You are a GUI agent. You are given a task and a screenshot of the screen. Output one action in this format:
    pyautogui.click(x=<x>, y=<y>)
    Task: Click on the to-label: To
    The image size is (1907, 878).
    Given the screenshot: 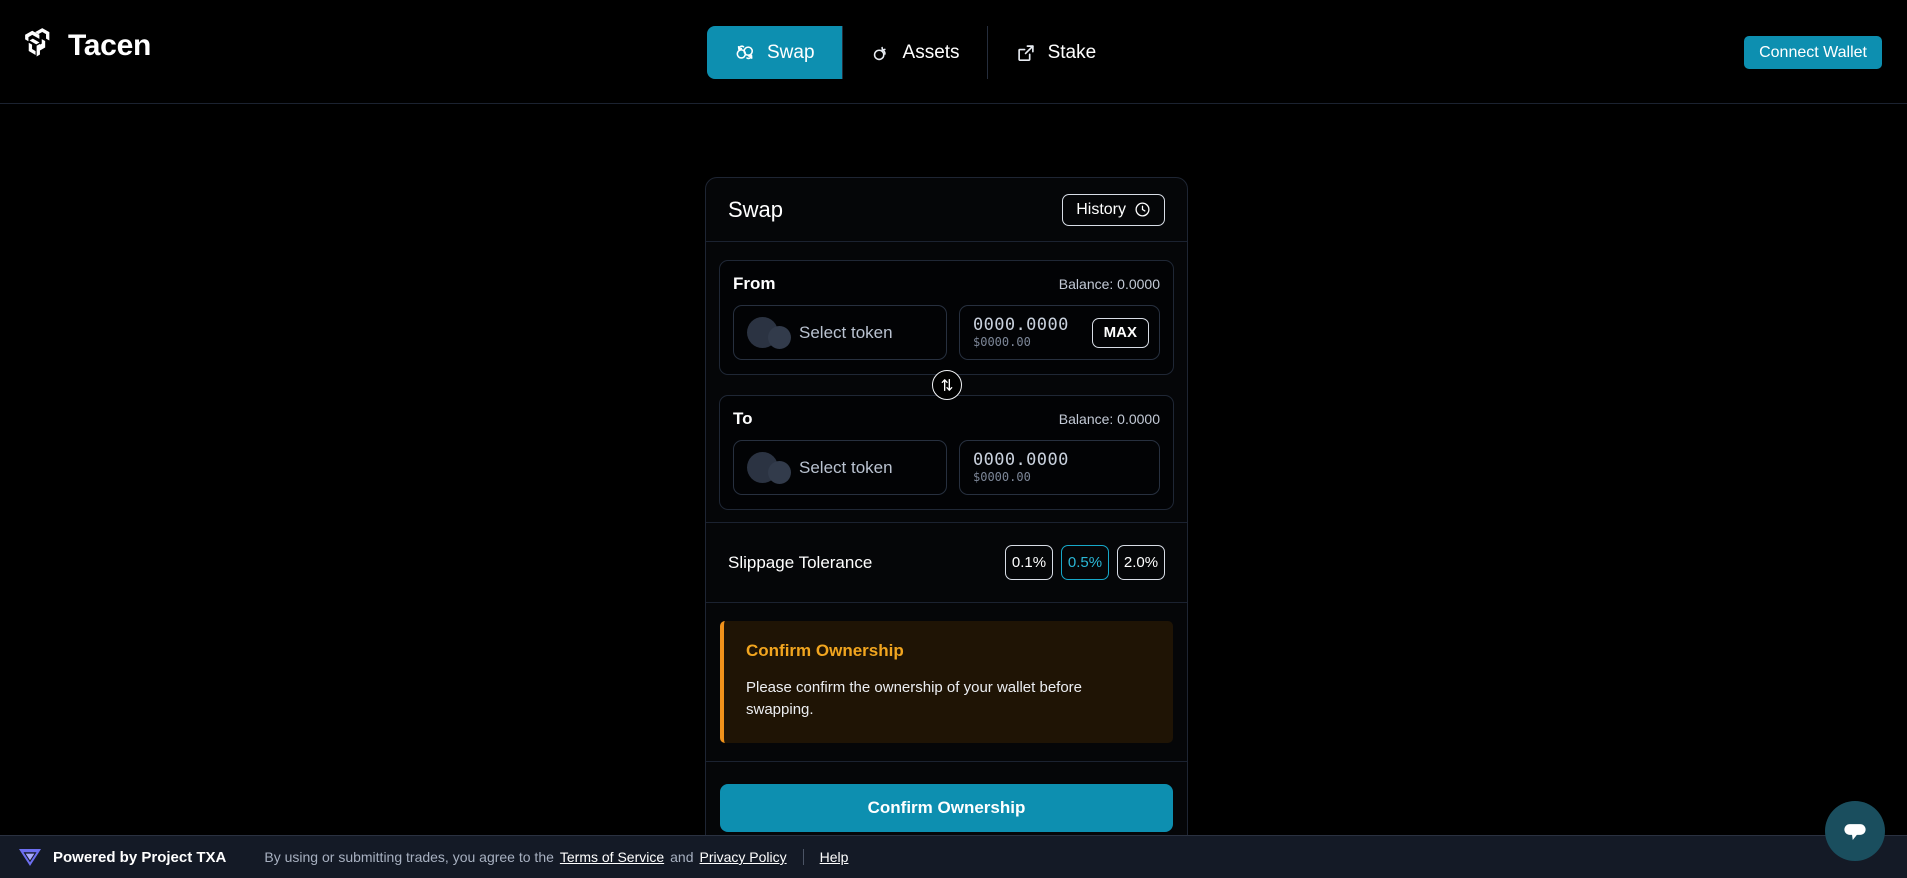 What is the action you would take?
    pyautogui.click(x=743, y=418)
    